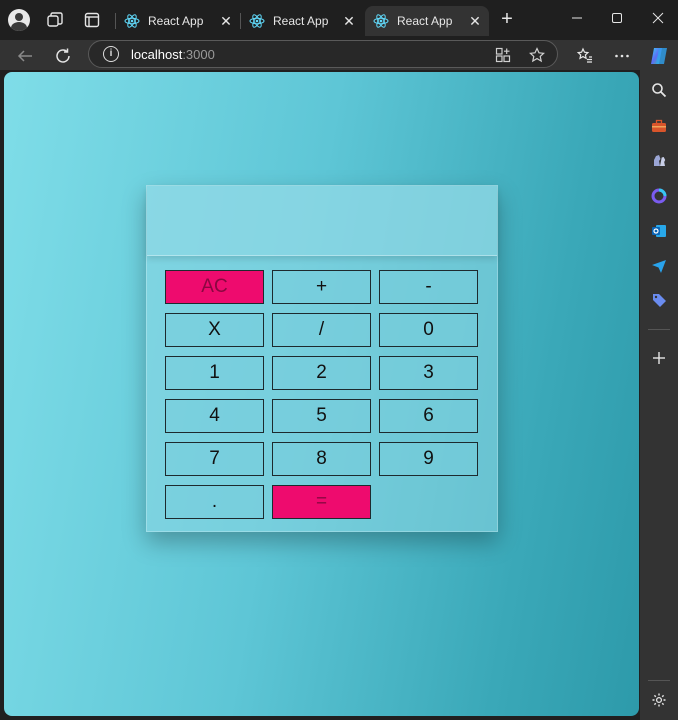 This screenshot has height=720, width=678. I want to click on key-digit-0-button: 0, so click(428, 330).